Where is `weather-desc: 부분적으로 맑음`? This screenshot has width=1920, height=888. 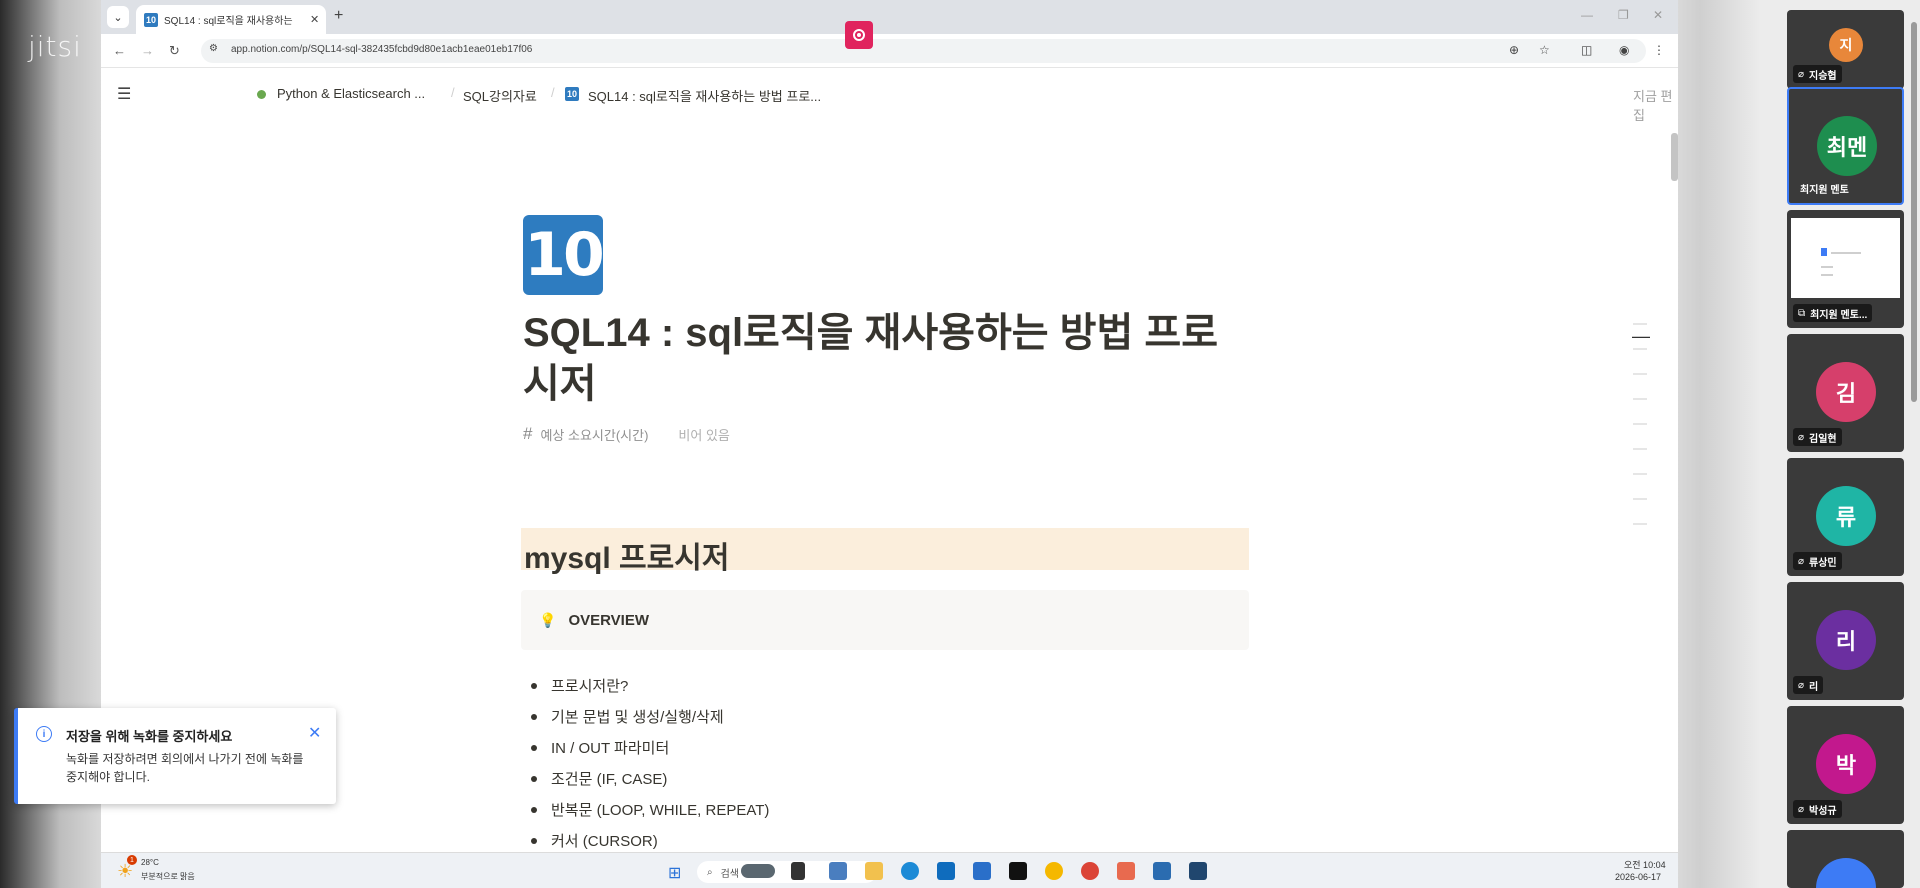 weather-desc: 부분적으로 맑음 is located at coordinates (168, 876).